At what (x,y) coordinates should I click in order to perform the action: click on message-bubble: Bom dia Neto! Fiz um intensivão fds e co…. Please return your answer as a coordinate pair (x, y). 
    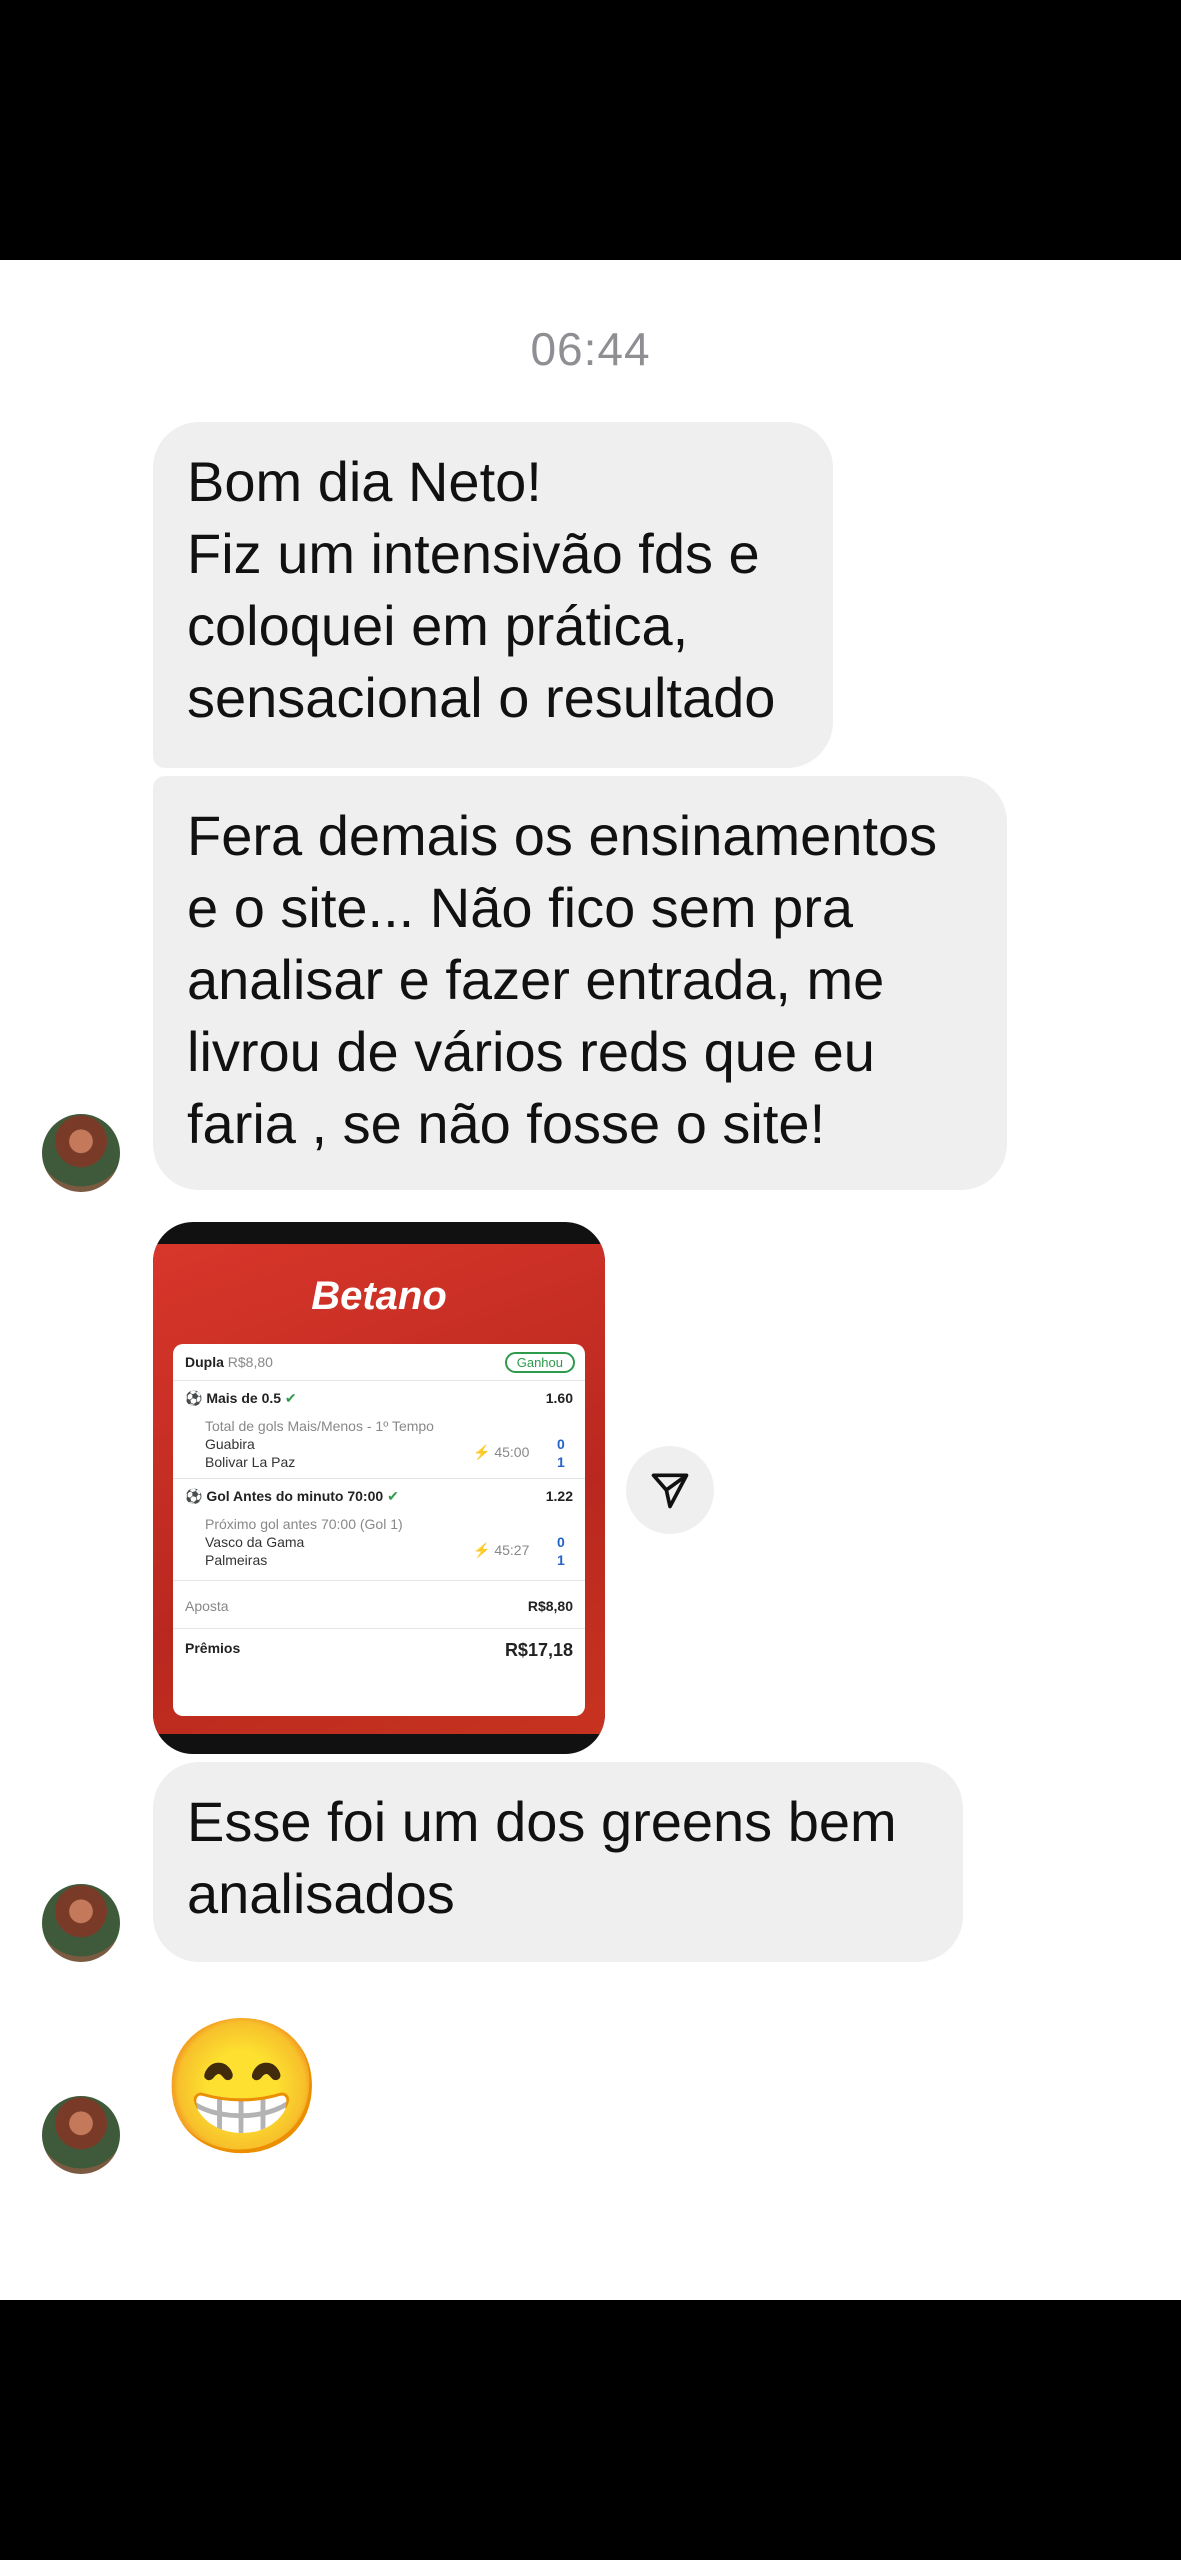
    Looking at the image, I should click on (493, 595).